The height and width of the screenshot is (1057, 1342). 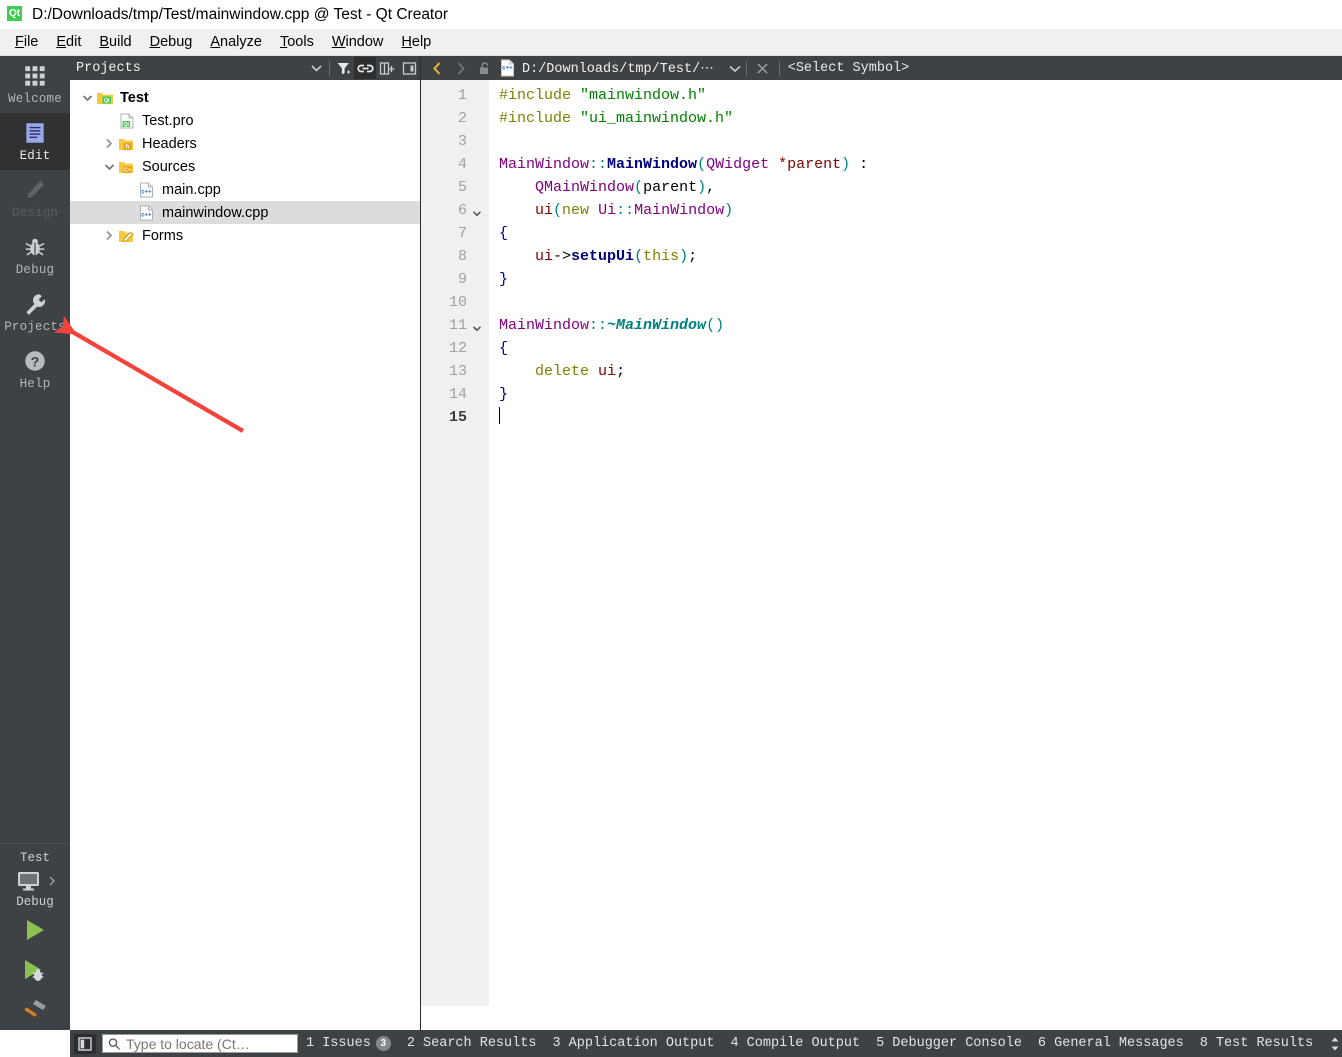 What do you see at coordinates (920, 256) in the screenshot?
I see `code-line: ui->setupUi(this);` at bounding box center [920, 256].